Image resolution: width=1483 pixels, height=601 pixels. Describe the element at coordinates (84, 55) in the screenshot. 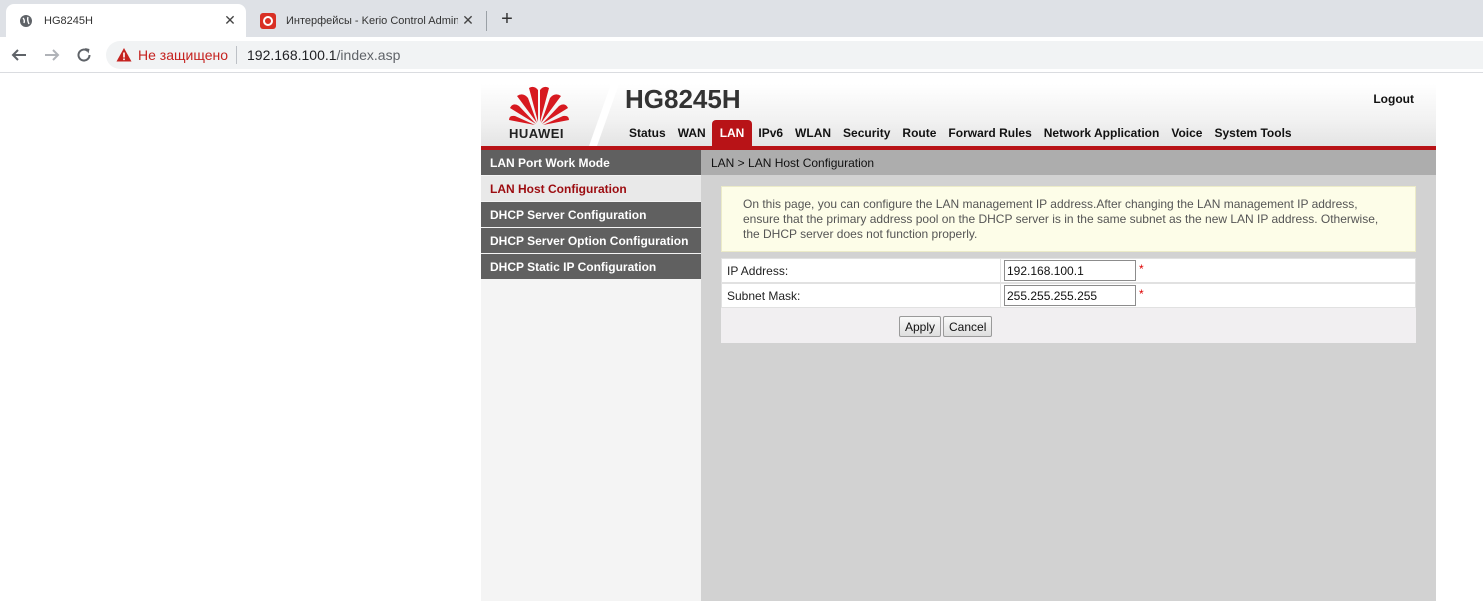

I see `reload-icon` at that location.